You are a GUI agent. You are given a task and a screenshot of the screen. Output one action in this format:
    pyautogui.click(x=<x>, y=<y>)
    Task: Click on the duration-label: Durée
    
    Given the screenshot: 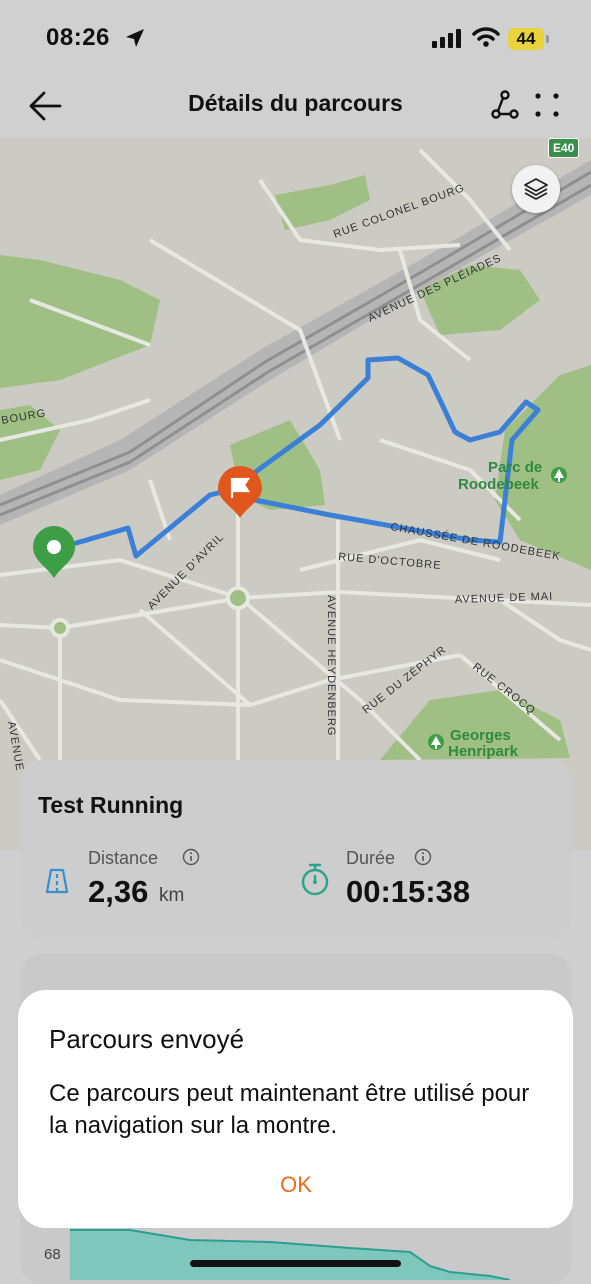 What is the action you would take?
    pyautogui.click(x=371, y=858)
    